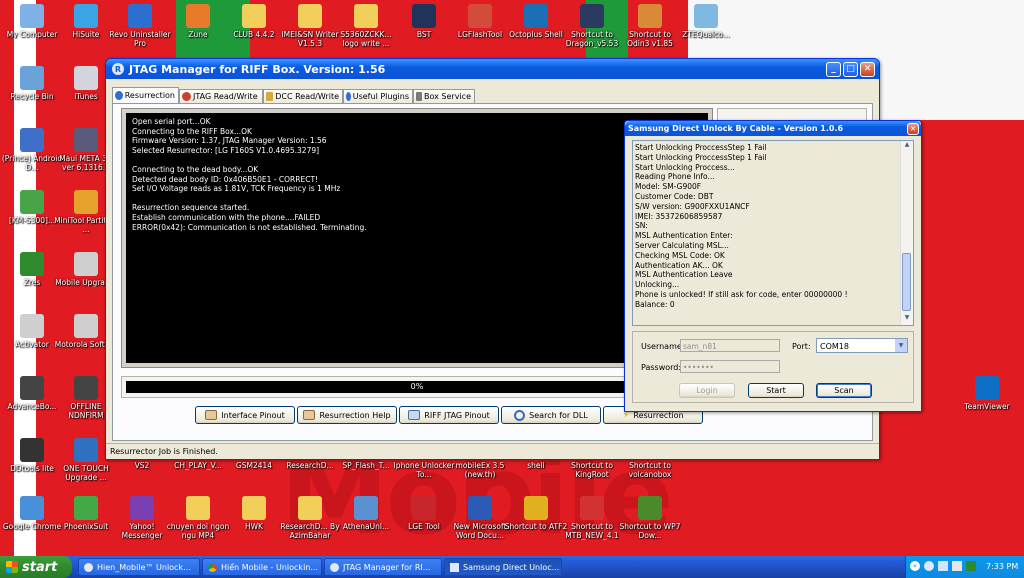 This screenshot has width=1024, height=578. I want to click on interface-pinout-button: Interface Pinout, so click(245, 415).